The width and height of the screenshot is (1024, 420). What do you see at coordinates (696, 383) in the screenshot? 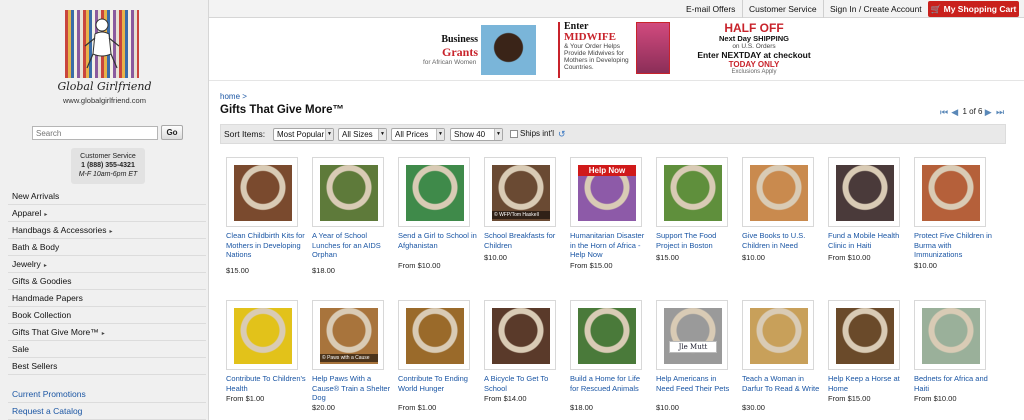
I see `product-name: Help Americans in Need Feed Their Pets` at bounding box center [696, 383].